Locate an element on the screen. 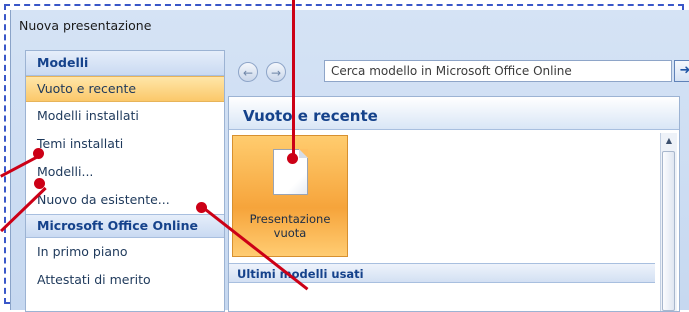  sidebar-item-vuoto-e-recente: Vuoto e recente is located at coordinates (125, 89).